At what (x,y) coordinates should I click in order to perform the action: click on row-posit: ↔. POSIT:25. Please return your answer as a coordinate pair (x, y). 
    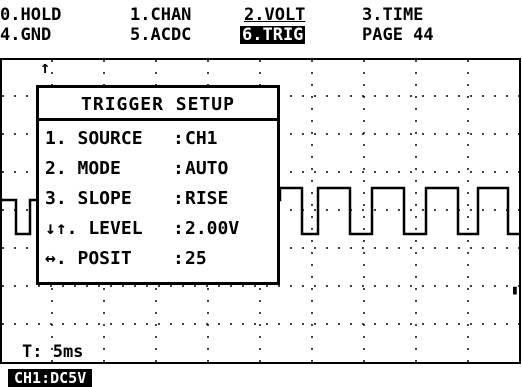
    Looking at the image, I should click on (126, 258).